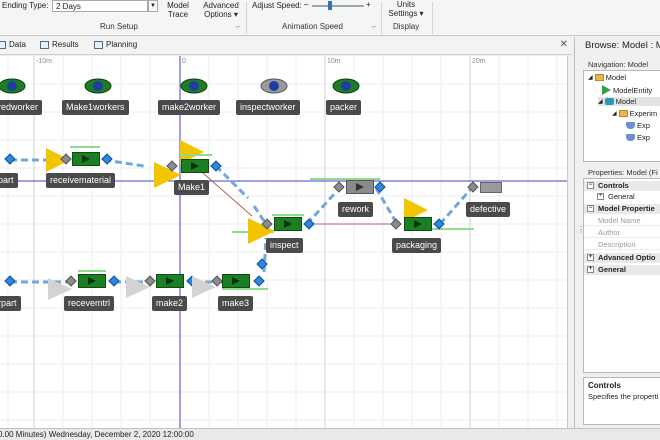 This screenshot has height=440, width=660. What do you see at coordinates (360, 187) in the screenshot?
I see `server-rework` at bounding box center [360, 187].